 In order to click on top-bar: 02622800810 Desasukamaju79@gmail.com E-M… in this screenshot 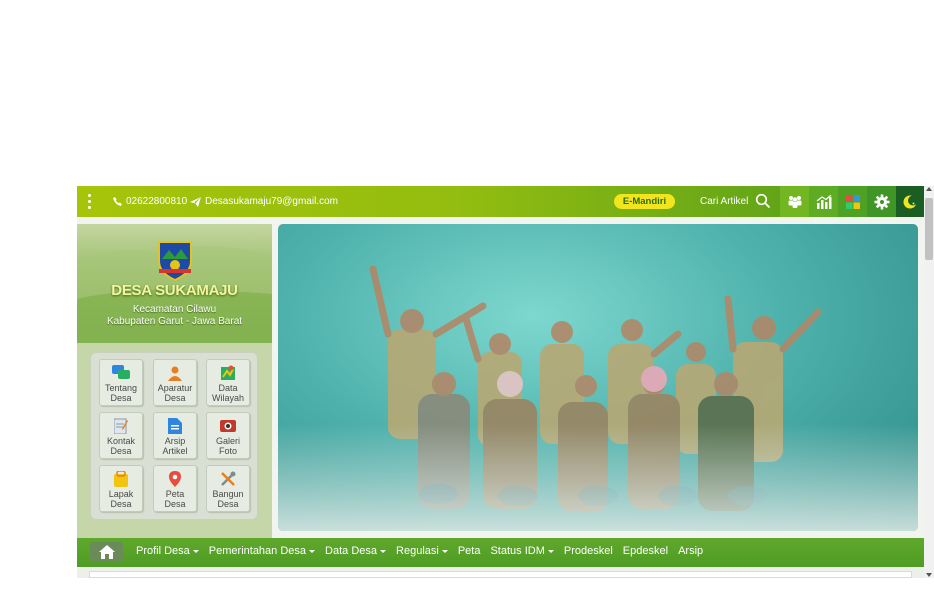, I will do `click(500, 201)`.